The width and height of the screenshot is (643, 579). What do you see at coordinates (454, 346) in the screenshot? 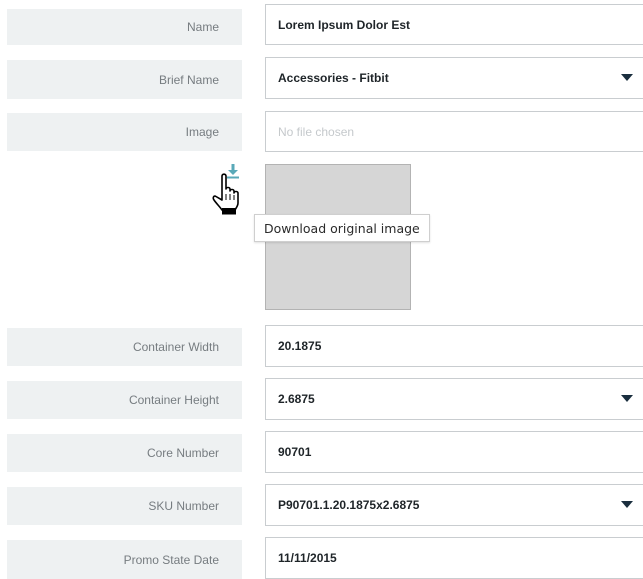
I see `container-width-input: 20.1875` at bounding box center [454, 346].